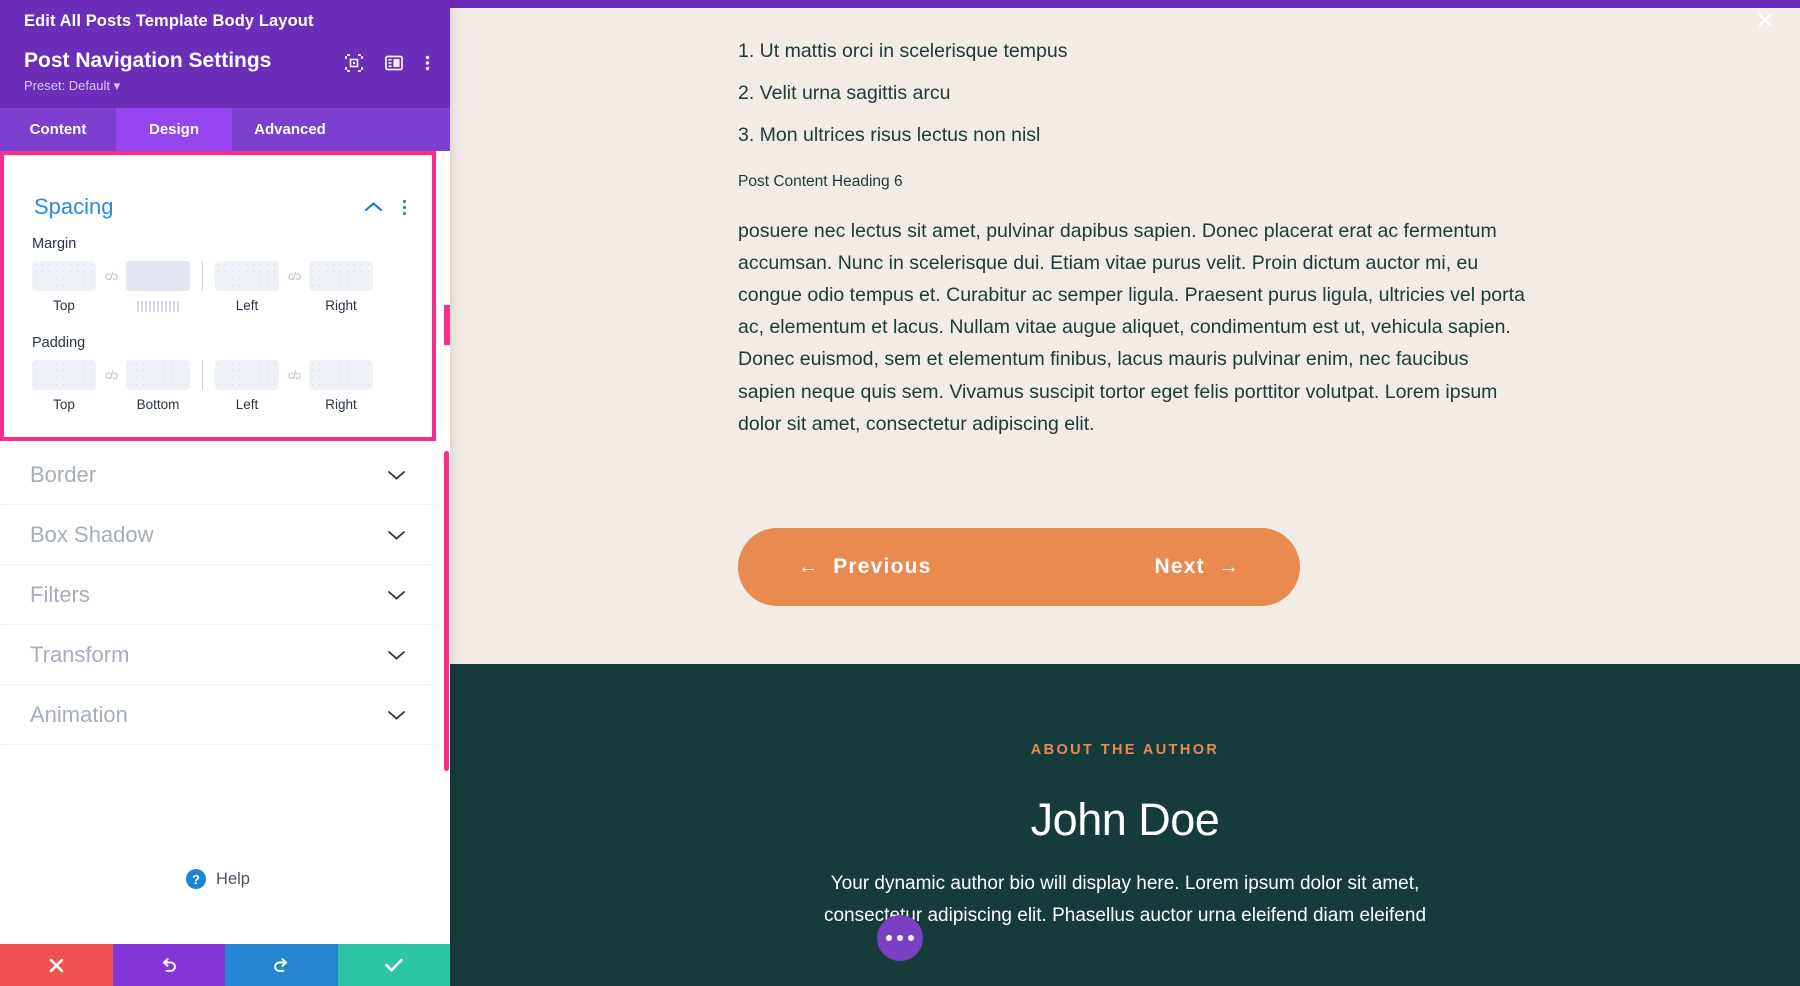 Image resolution: width=1800 pixels, height=986 pixels. I want to click on section-filters: Filters, so click(218, 595).